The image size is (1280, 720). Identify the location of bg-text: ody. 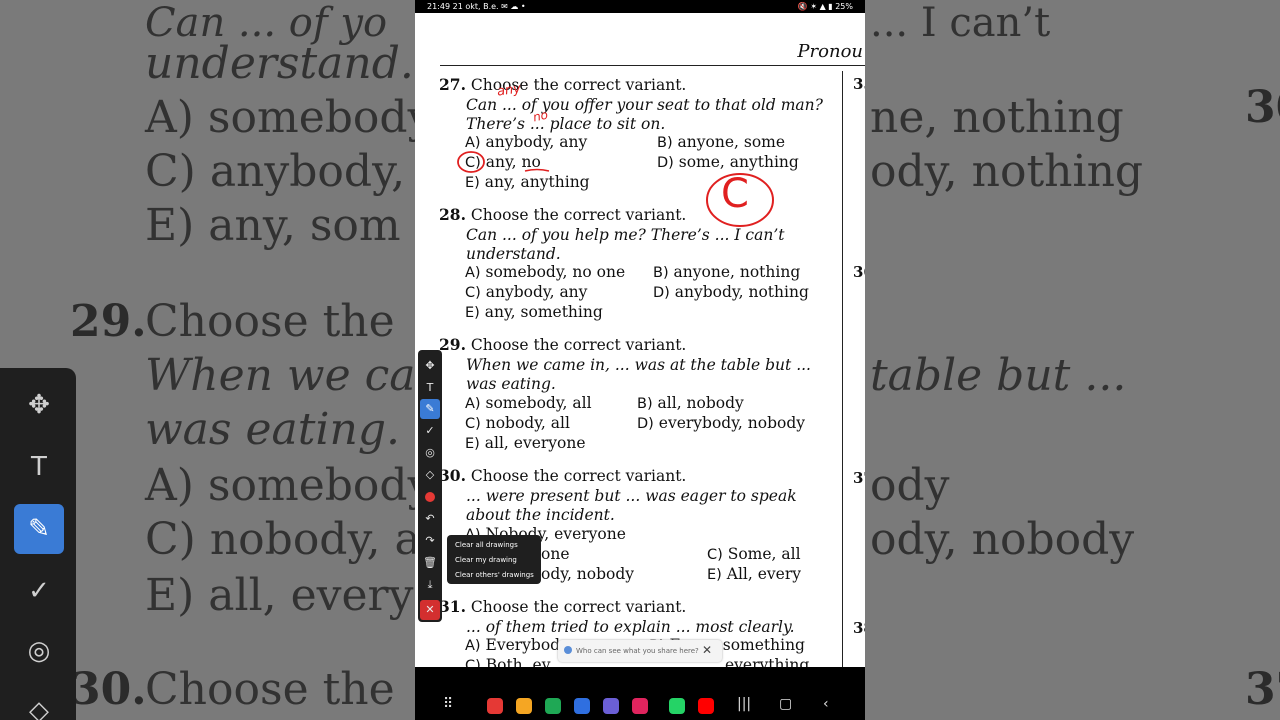
(910, 485).